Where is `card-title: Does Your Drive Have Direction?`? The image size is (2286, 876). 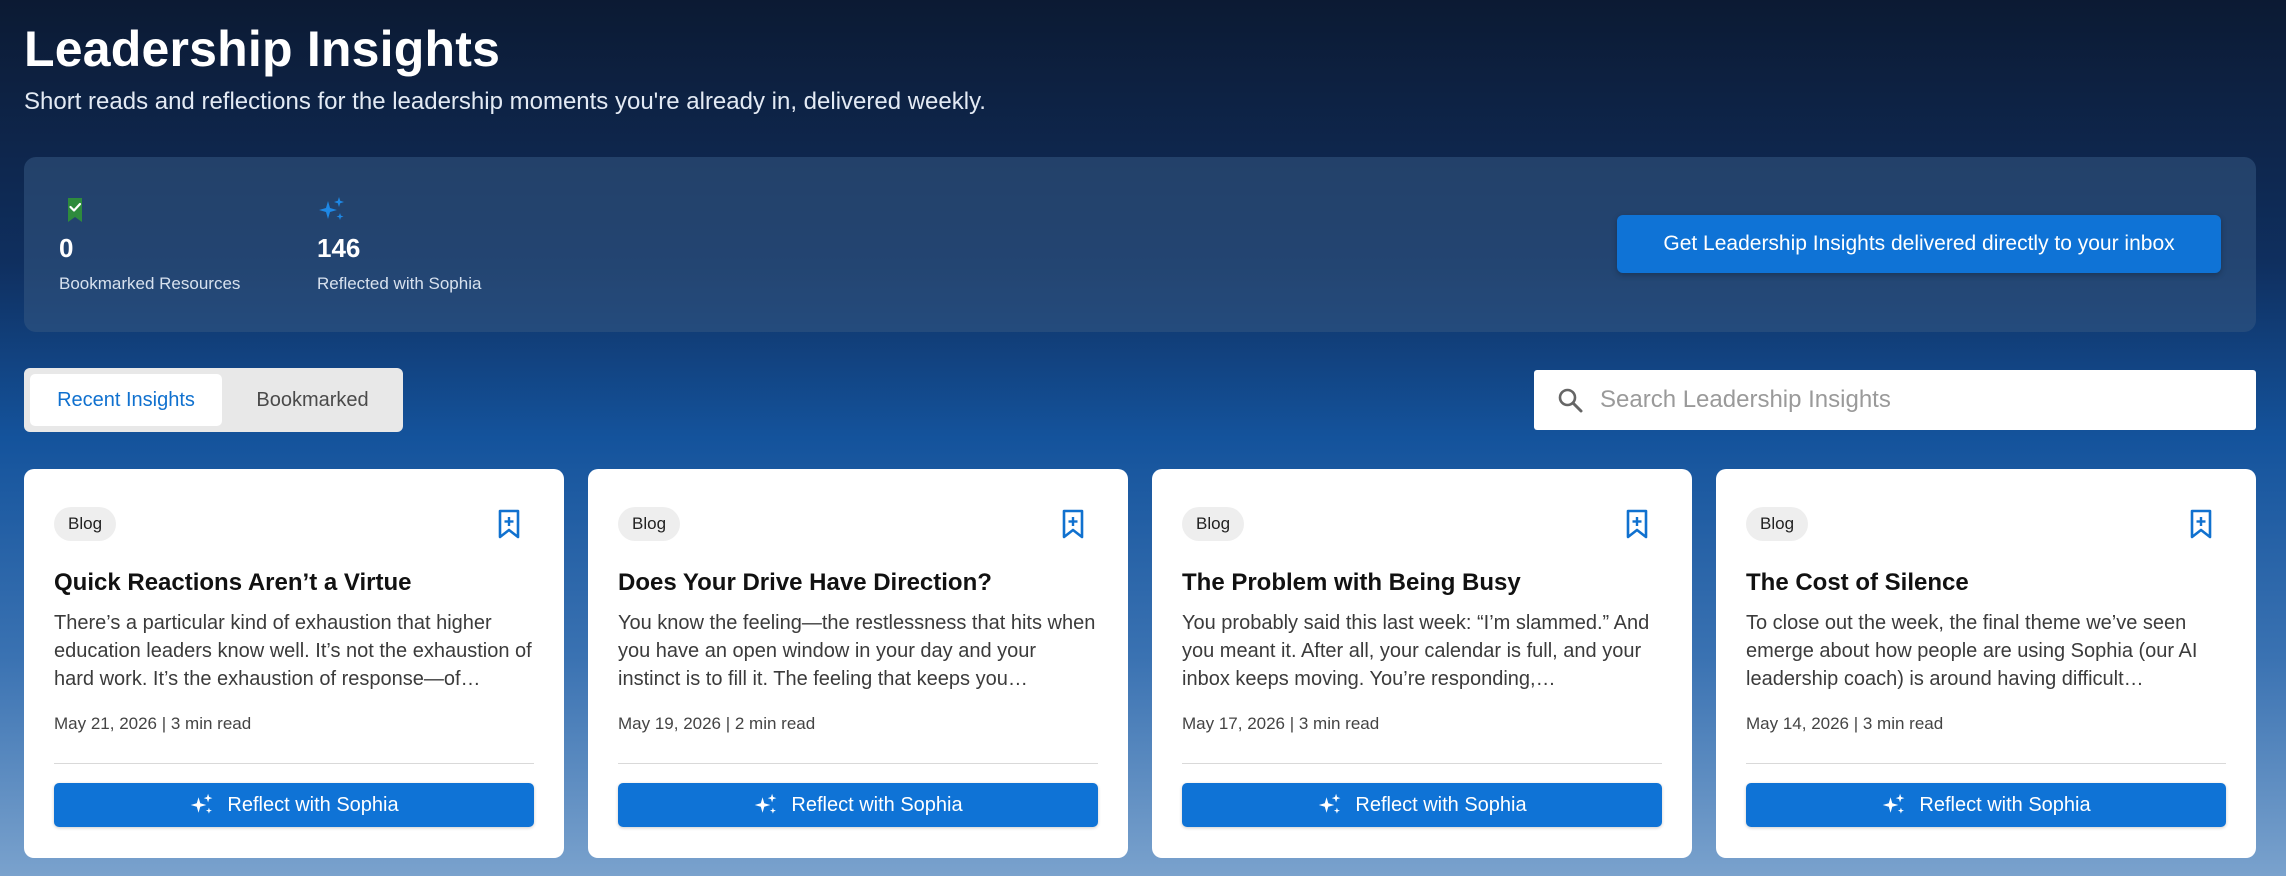 card-title: Does Your Drive Have Direction? is located at coordinates (805, 583).